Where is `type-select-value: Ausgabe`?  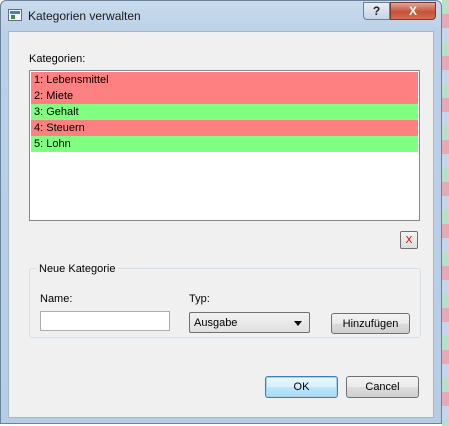 type-select-value: Ausgabe is located at coordinates (216, 323).